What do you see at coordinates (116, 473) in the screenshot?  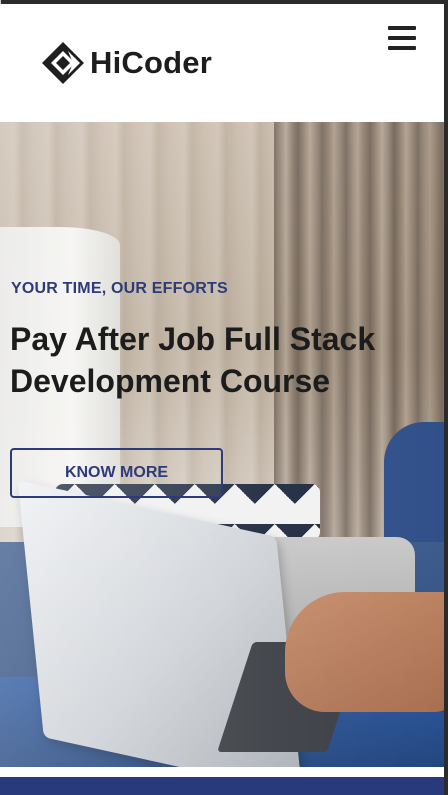 I see `know-more-button: KNOW MORE` at bounding box center [116, 473].